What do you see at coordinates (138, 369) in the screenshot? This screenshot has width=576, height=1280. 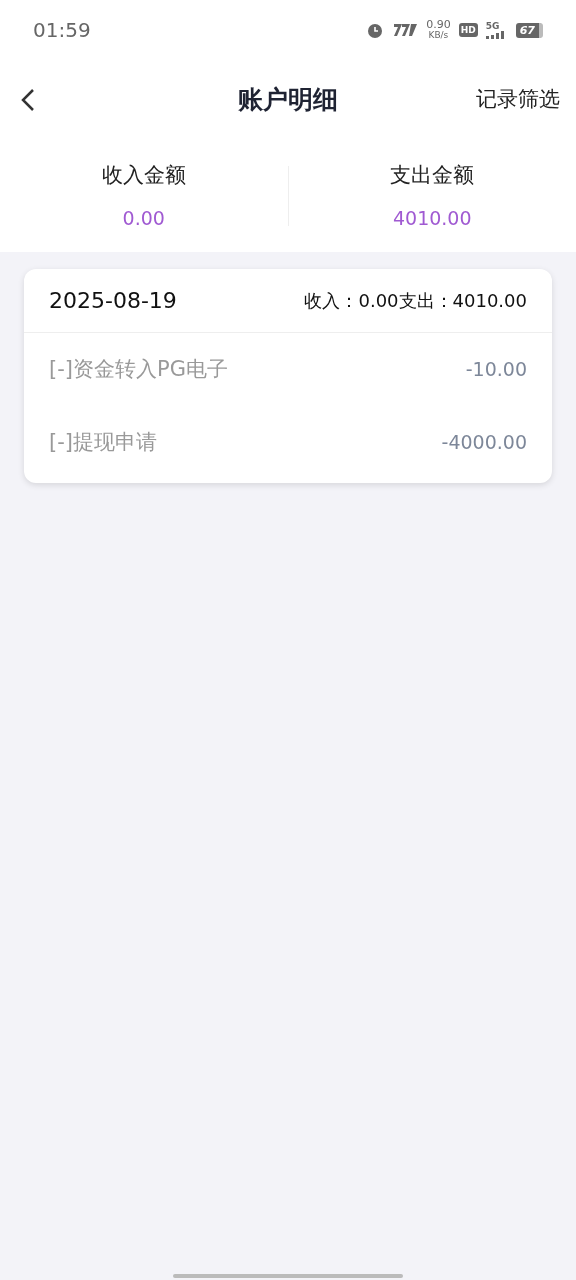 I see `entry-description: [-]资金转入PG电子` at bounding box center [138, 369].